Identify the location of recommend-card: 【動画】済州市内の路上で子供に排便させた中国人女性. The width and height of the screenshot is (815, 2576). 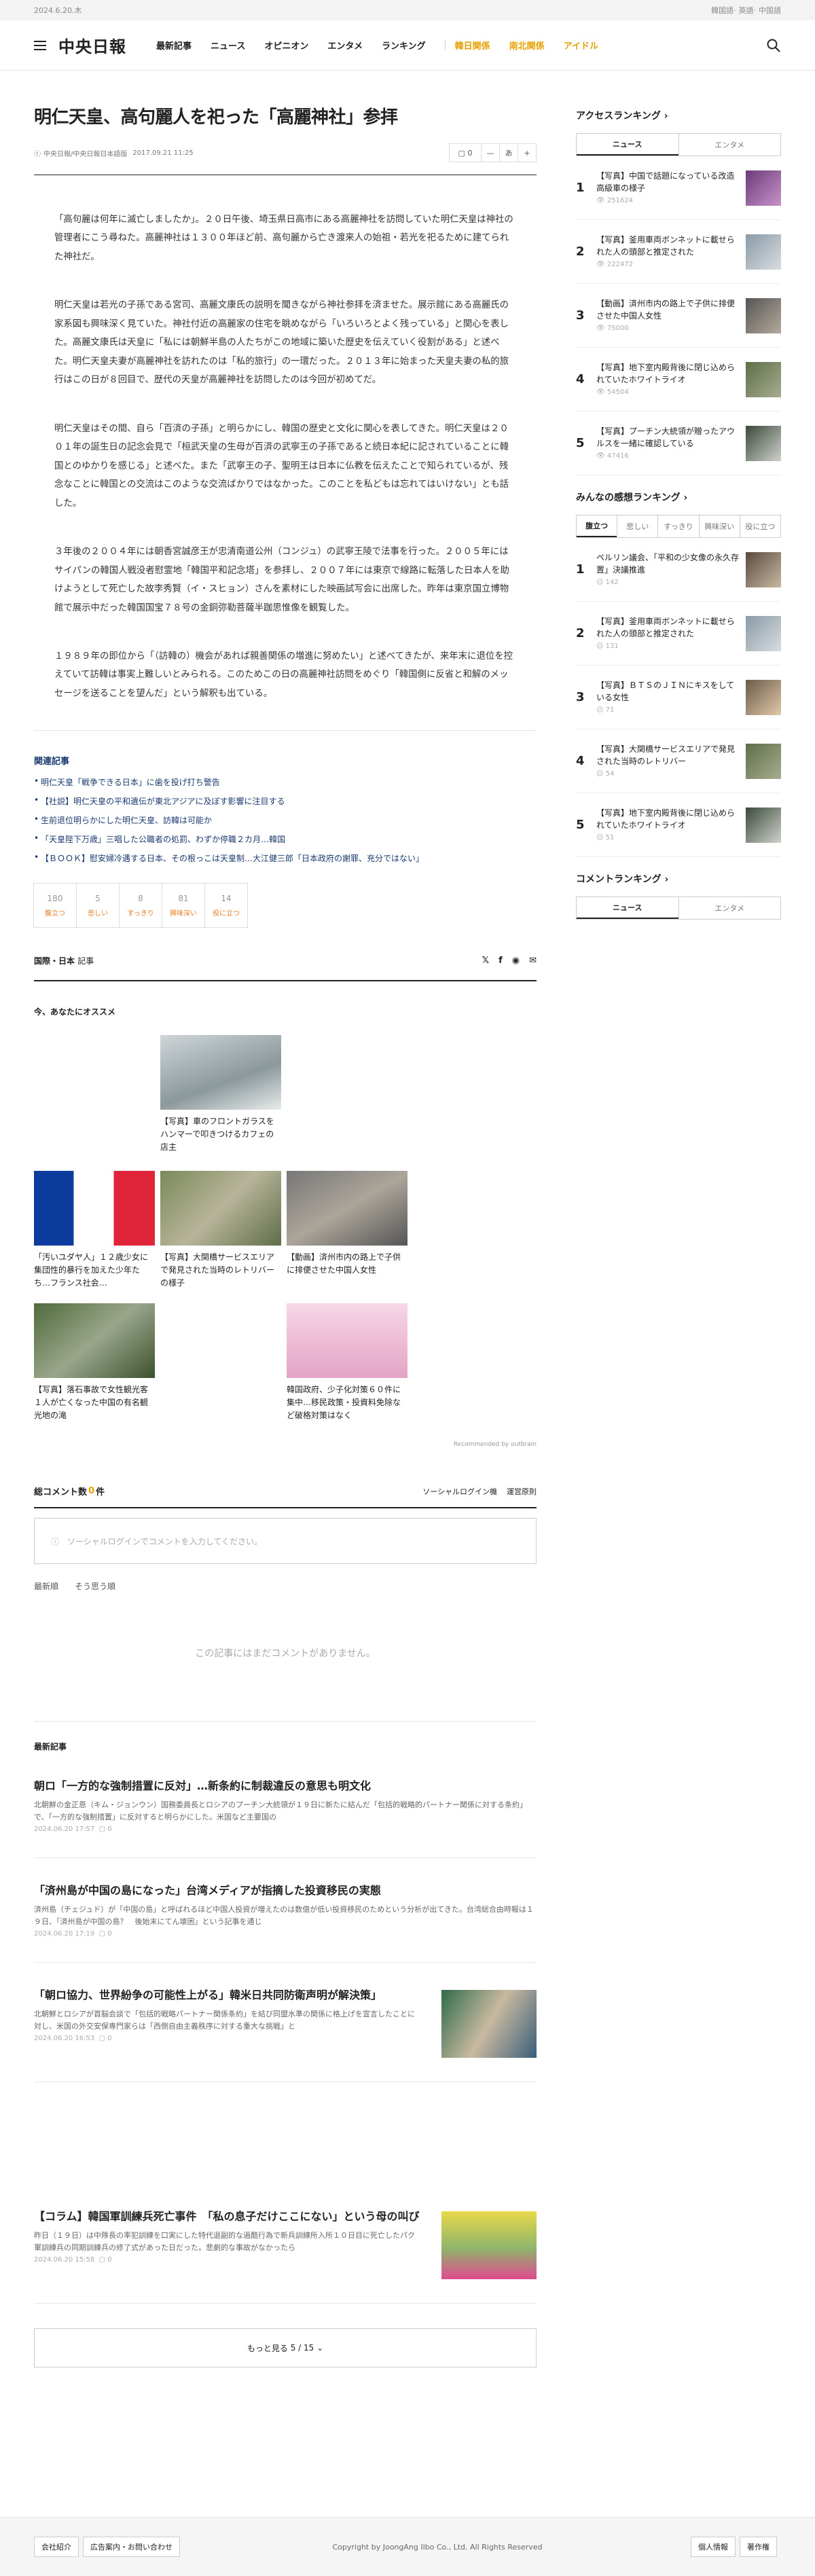
(347, 1223).